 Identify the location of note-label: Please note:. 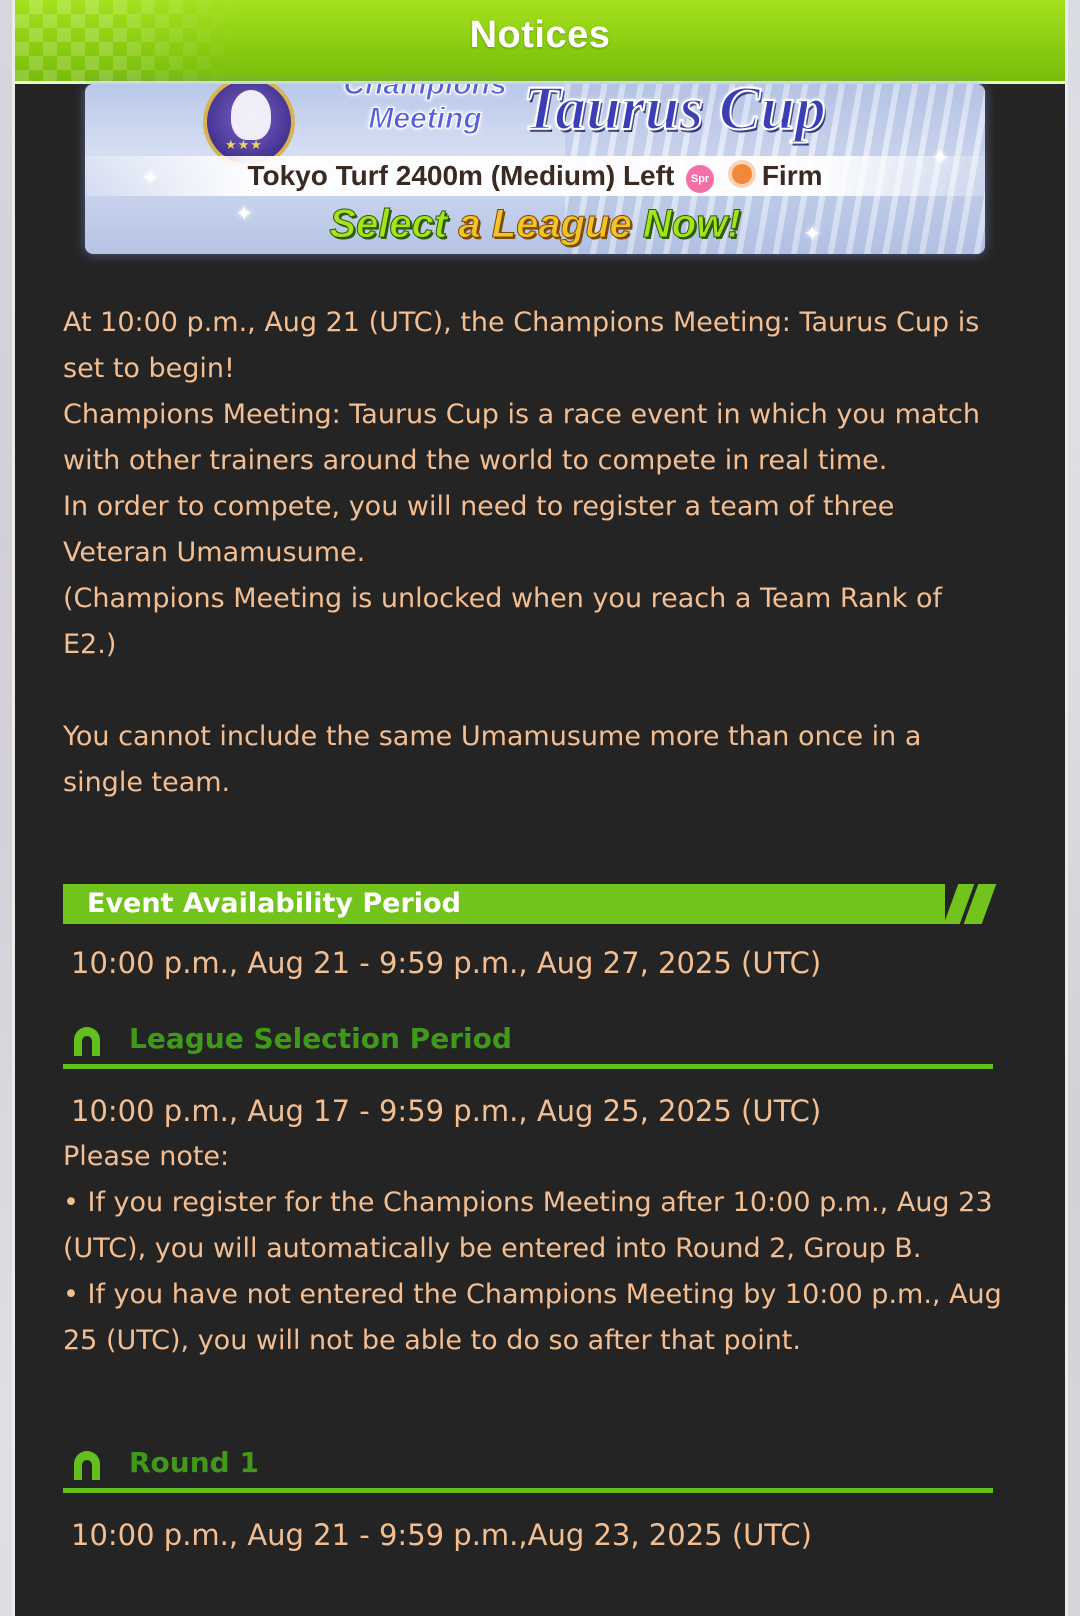
(146, 1156).